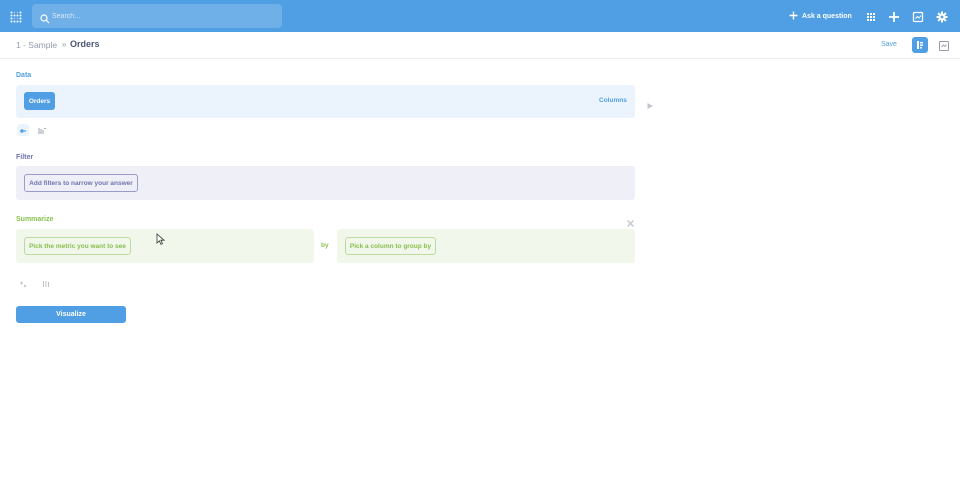  I want to click on notebook-toggle-button, so click(920, 45).